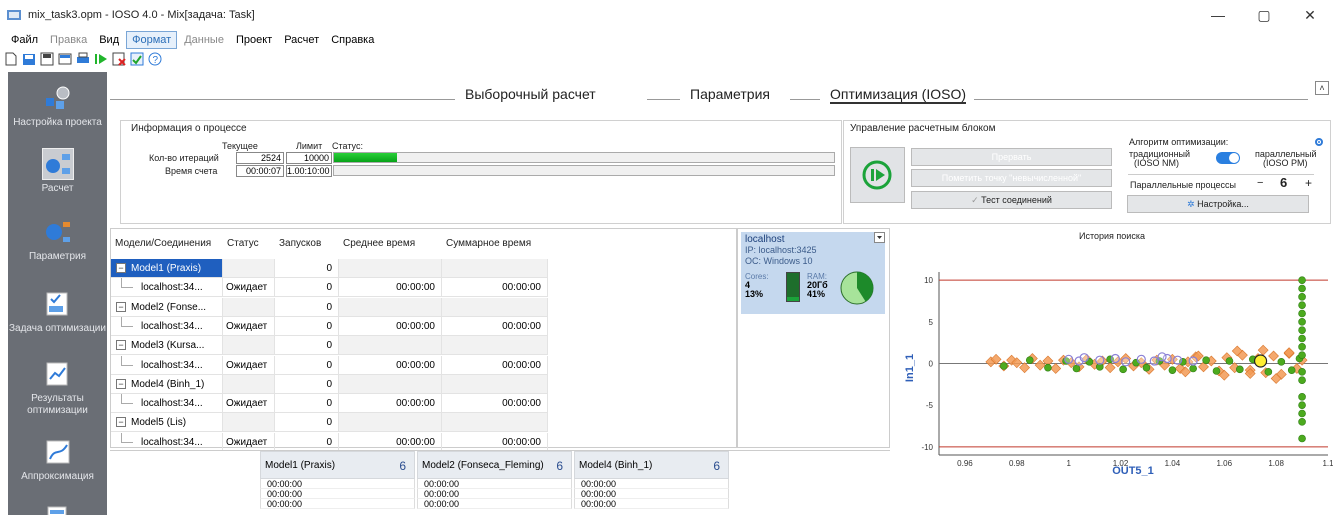 The image size is (1333, 515). Describe the element at coordinates (161, 244) in the screenshot. I see `col-header-models: Модели/Соединения` at that location.